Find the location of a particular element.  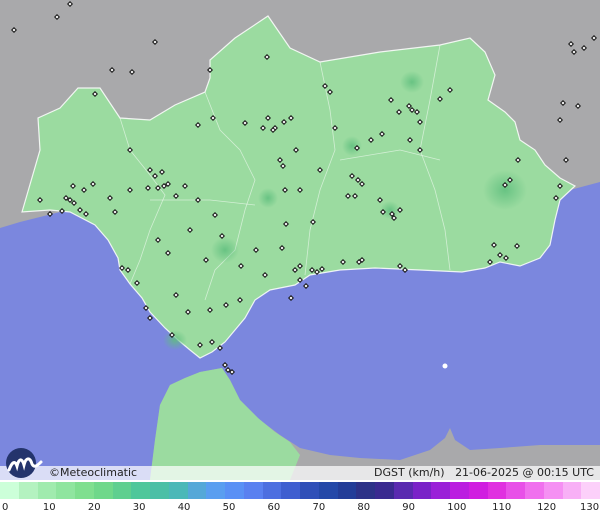

legend-color-bar is located at coordinates (300, 490).